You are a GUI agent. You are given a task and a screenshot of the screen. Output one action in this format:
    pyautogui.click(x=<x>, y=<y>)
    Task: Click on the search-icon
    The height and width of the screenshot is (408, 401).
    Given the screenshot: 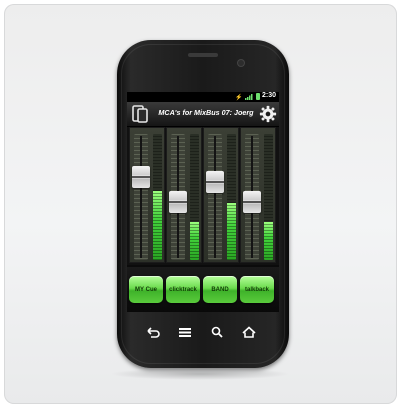 What is the action you would take?
    pyautogui.click(x=217, y=332)
    